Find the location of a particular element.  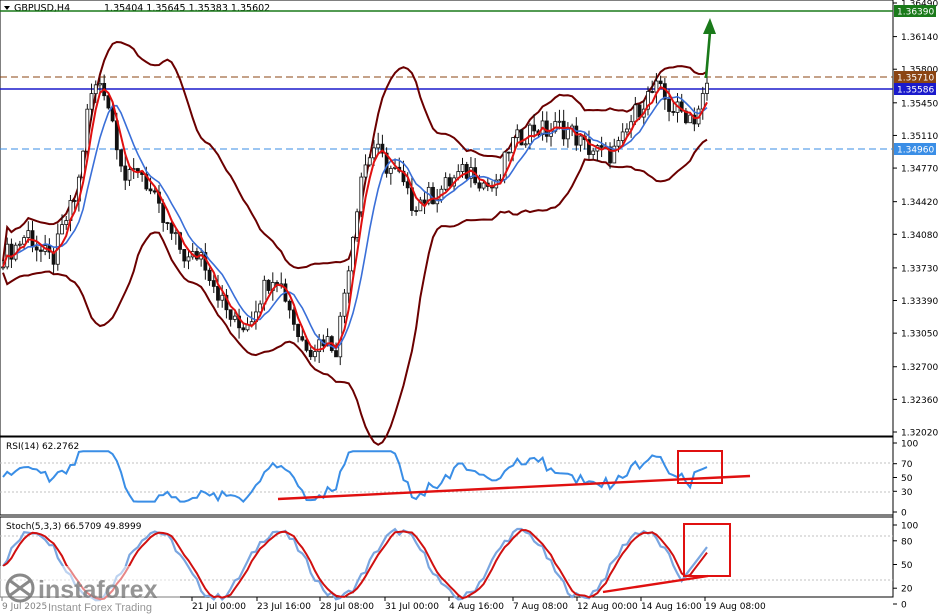

time-tick-label: 28 Jul 08:00 is located at coordinates (347, 607).